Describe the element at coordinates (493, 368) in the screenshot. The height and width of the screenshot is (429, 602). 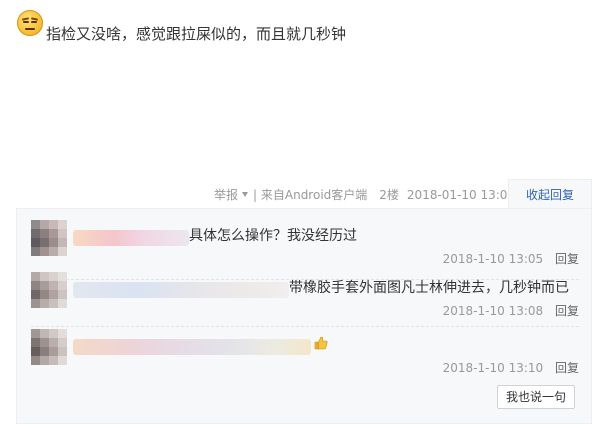
I see `reply-time: 2018-1-10 13:10` at that location.